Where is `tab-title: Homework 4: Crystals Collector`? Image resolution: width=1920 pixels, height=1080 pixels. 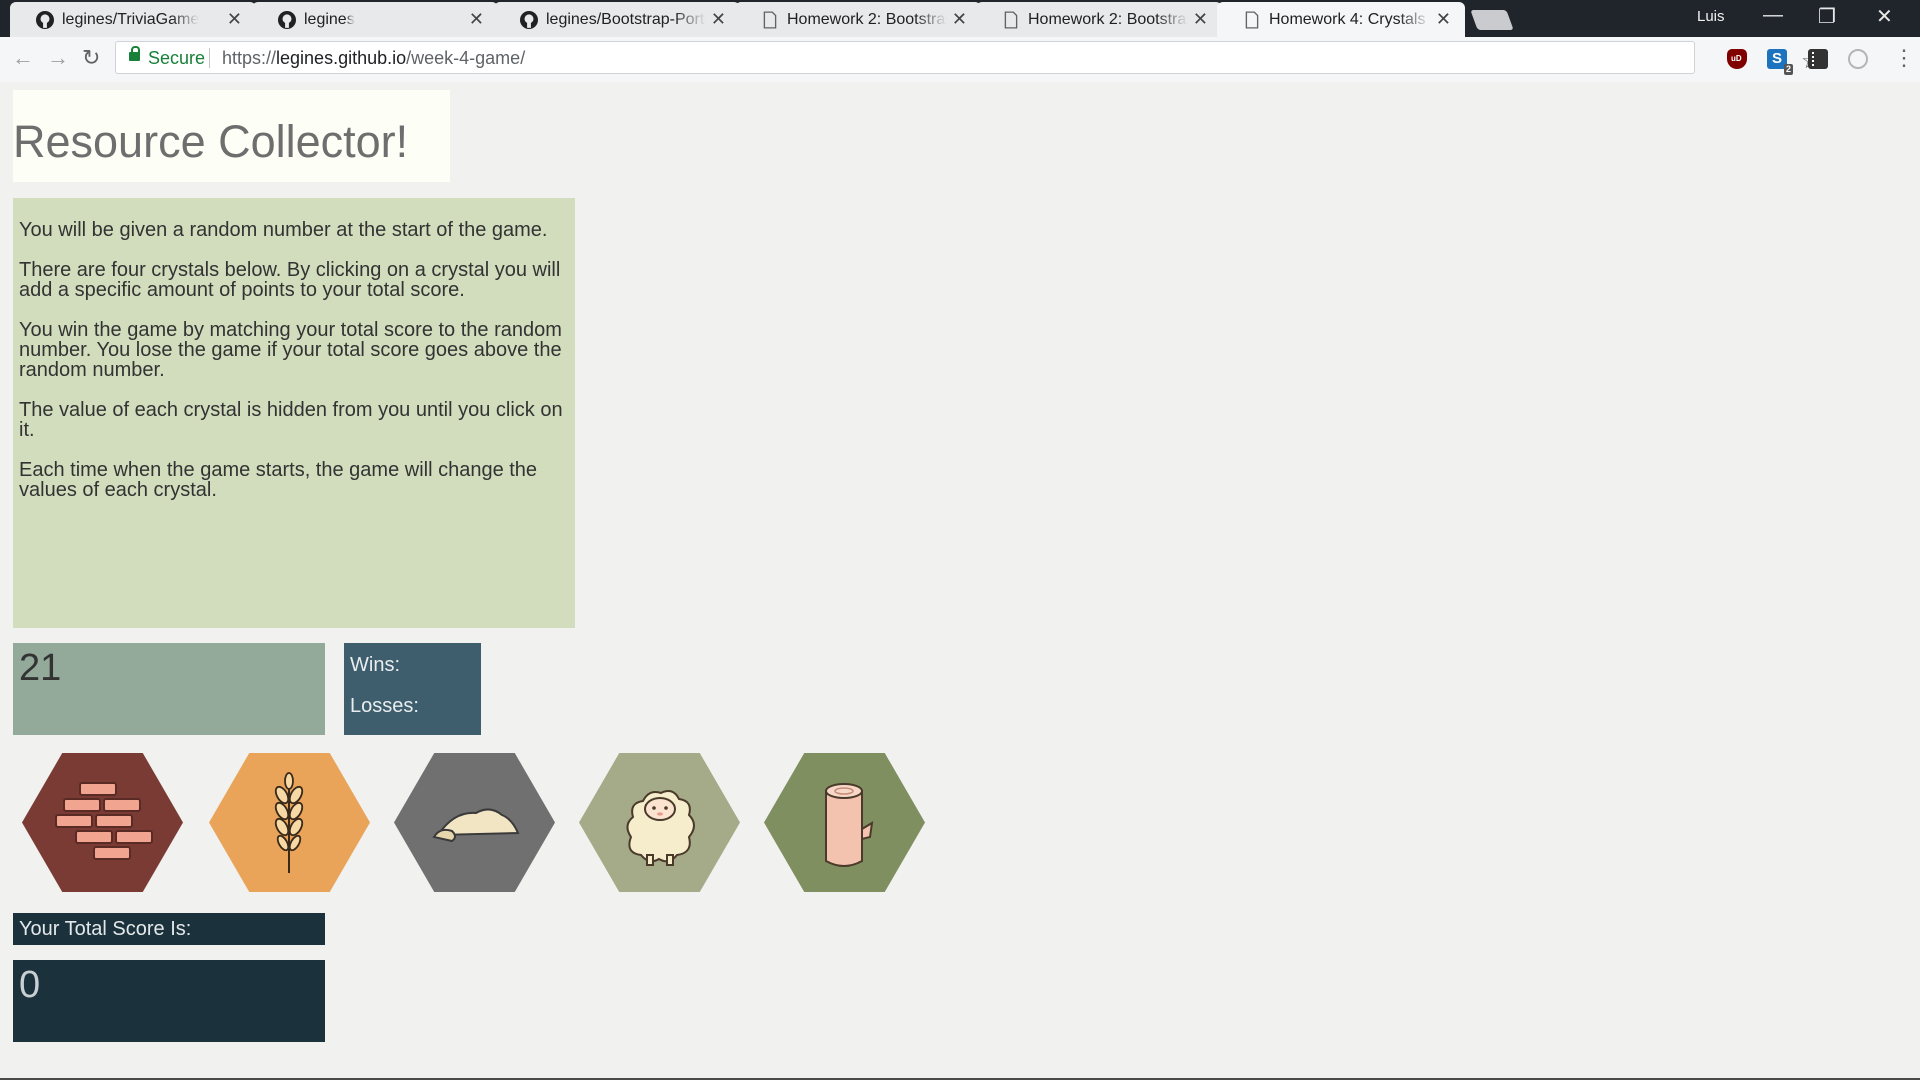
tab-title: Homework 4: Crystals Collector is located at coordinates (1350, 19).